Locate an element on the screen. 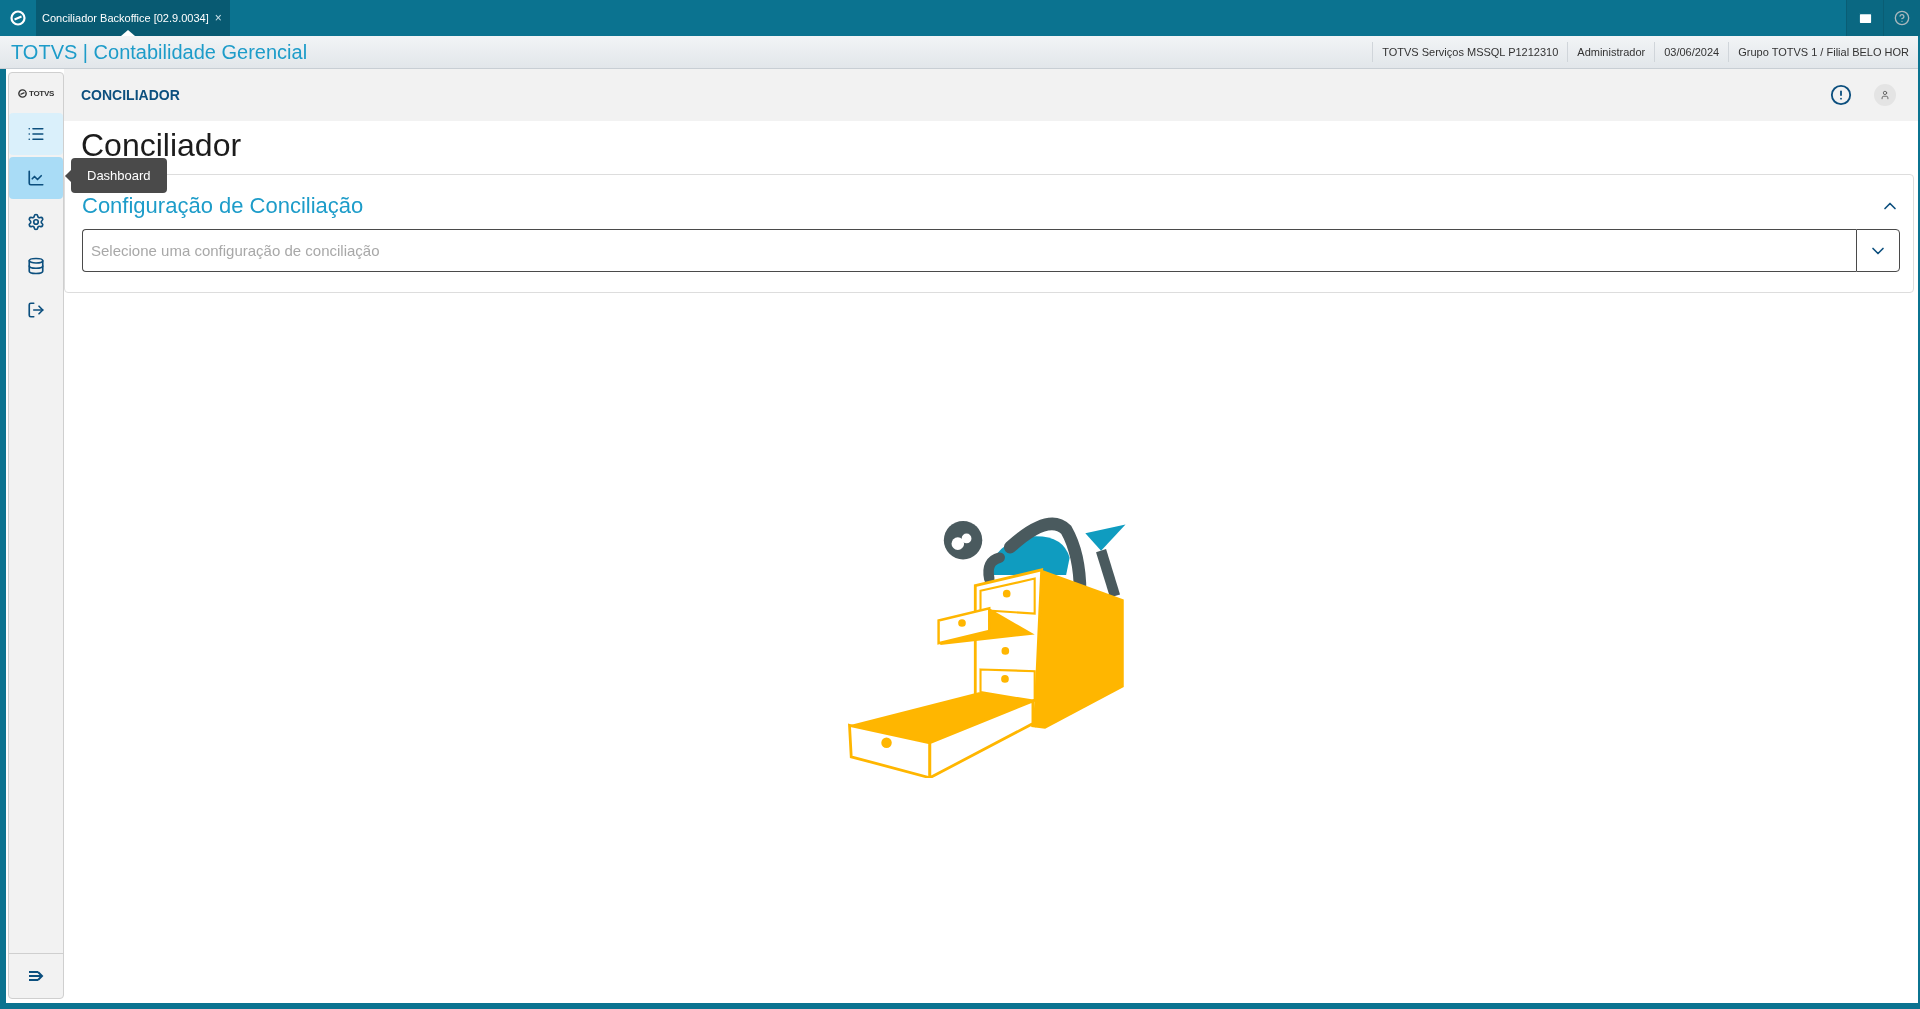 This screenshot has height=1009, width=1920. logout-icon is located at coordinates (36, 310).